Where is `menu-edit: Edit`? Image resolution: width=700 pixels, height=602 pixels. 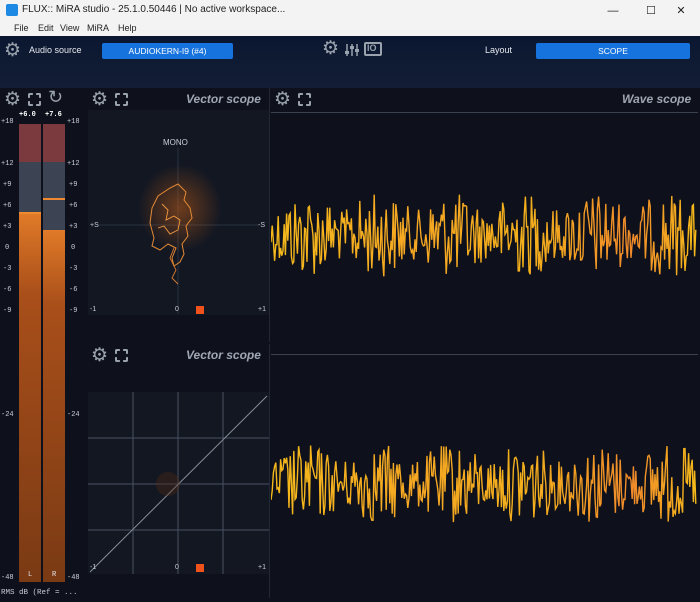 menu-edit: Edit is located at coordinates (46, 28).